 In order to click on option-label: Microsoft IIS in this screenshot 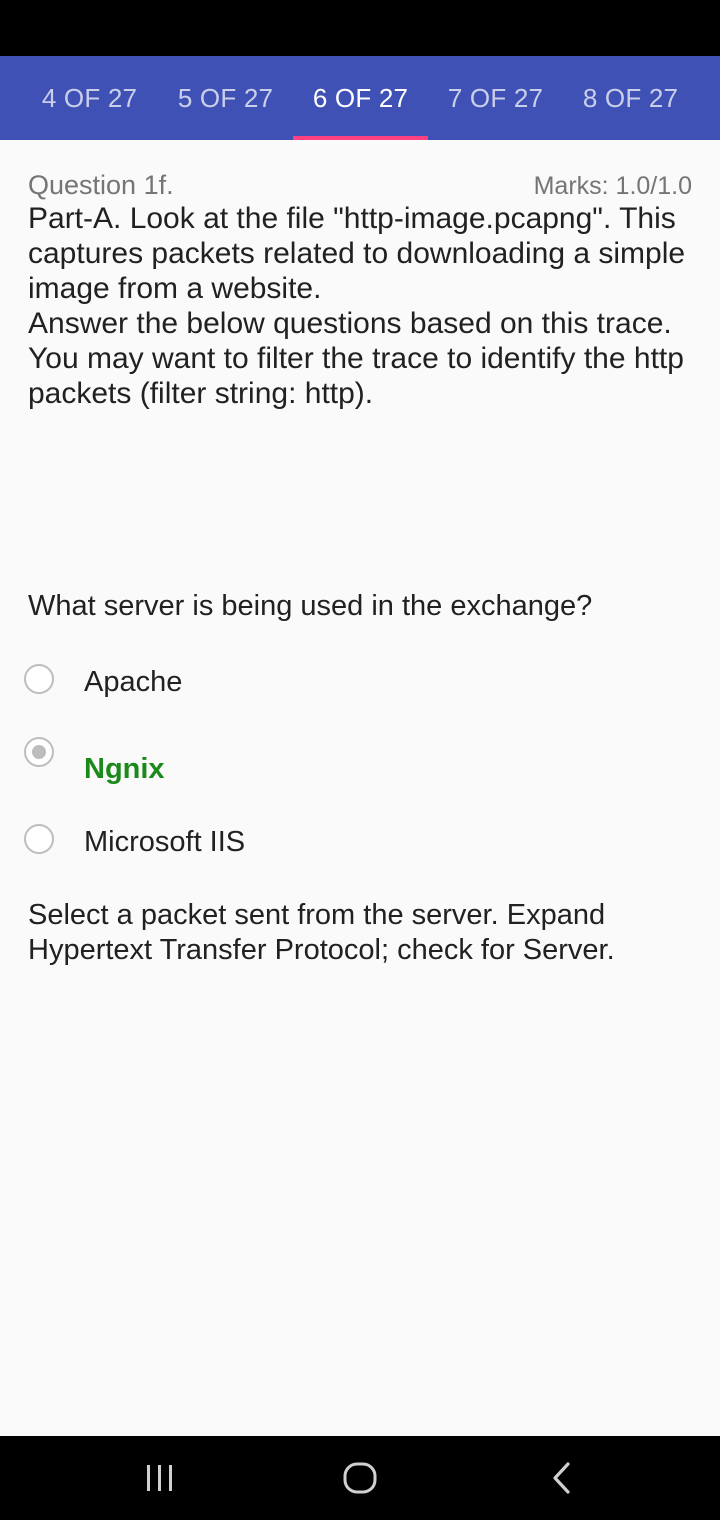, I will do `click(165, 842)`.